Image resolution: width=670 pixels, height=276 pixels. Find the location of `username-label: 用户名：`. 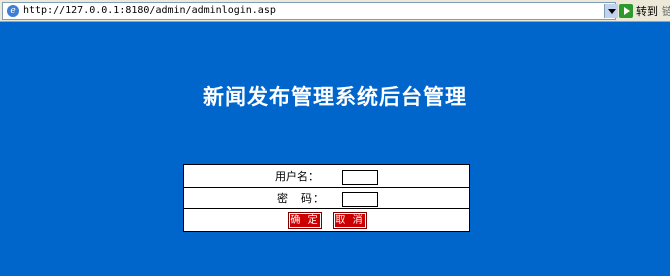

username-label: 用户名： is located at coordinates (297, 176).